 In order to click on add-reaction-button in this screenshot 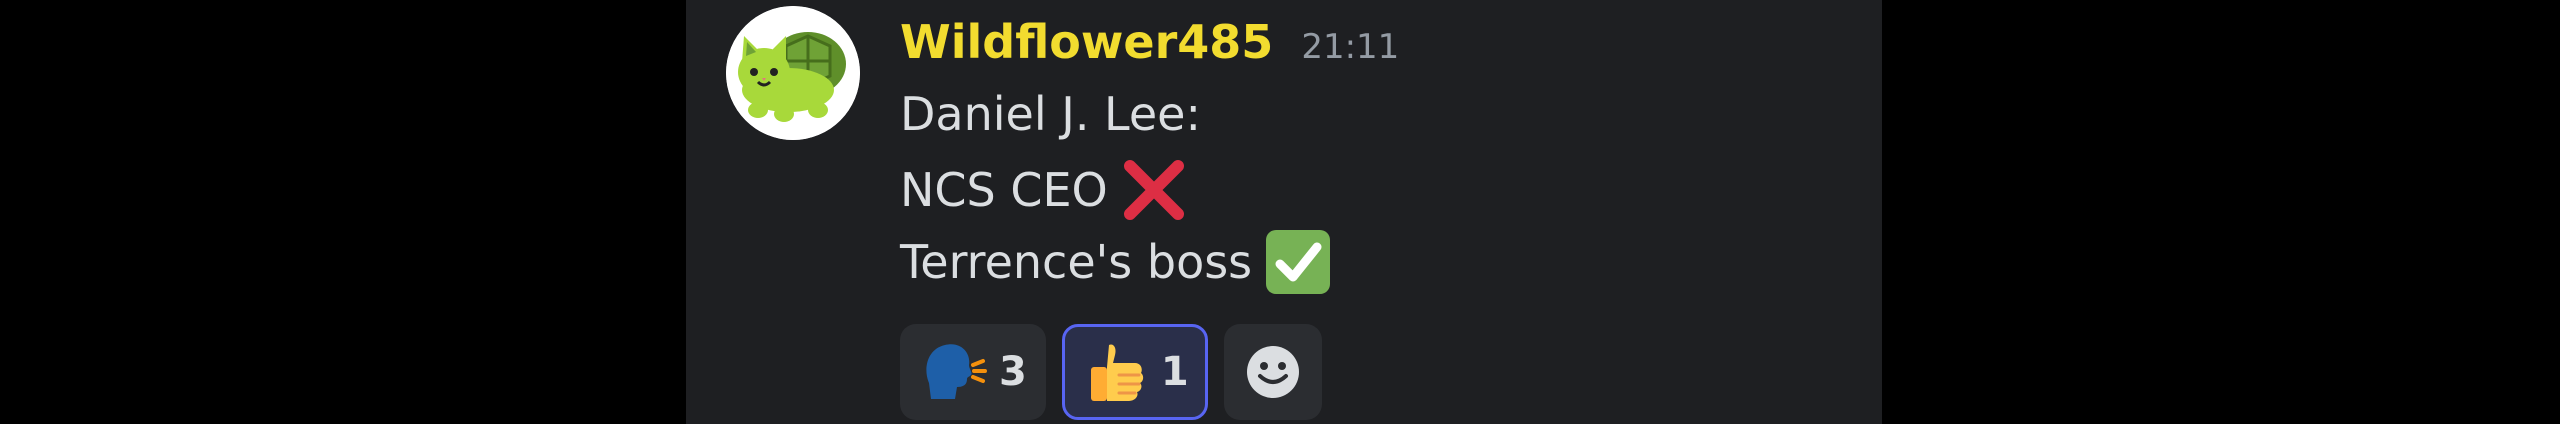, I will do `click(1272, 372)`.